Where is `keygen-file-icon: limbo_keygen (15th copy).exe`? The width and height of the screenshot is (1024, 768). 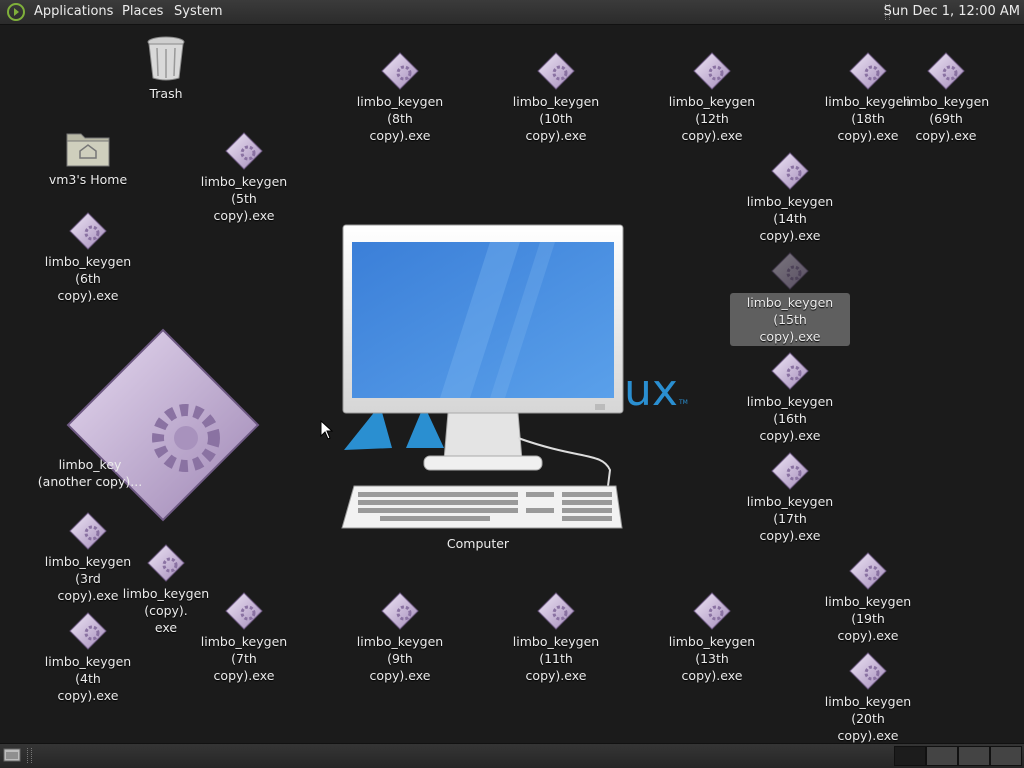 keygen-file-icon: limbo_keygen (15th copy).exe is located at coordinates (790, 299).